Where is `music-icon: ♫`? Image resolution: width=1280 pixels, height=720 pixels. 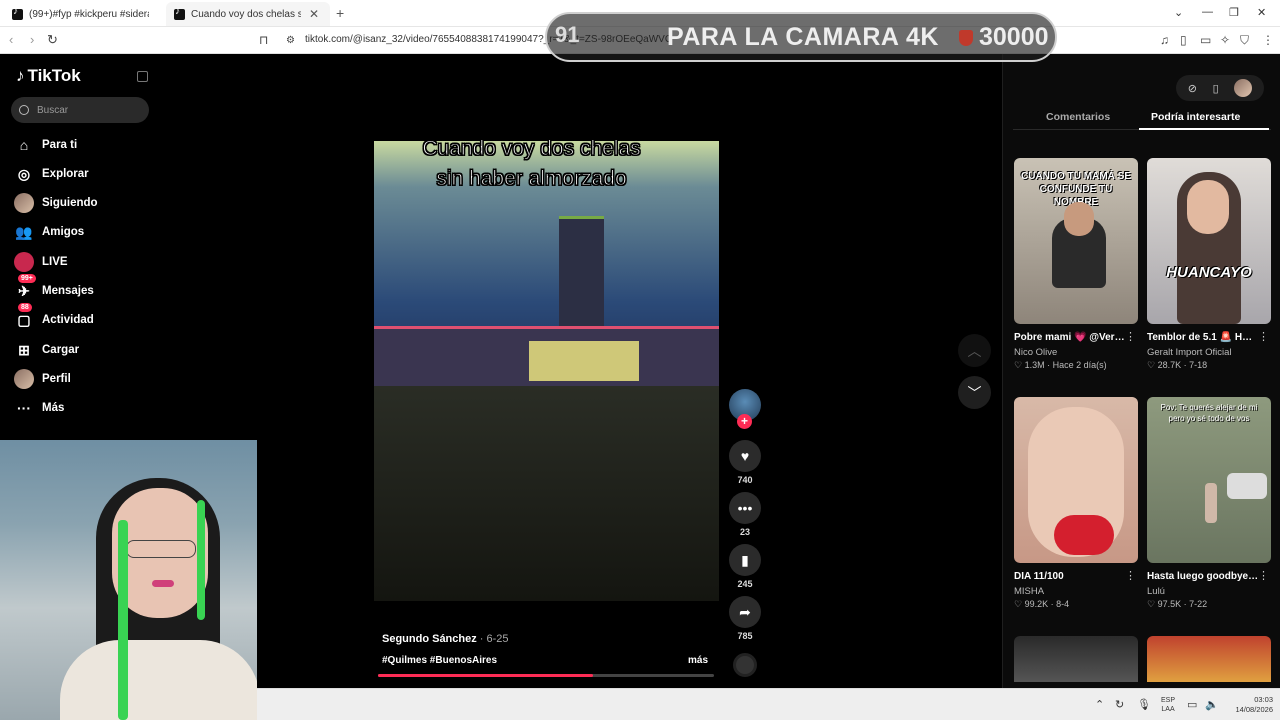 music-icon: ♫ is located at coordinates (1164, 40).